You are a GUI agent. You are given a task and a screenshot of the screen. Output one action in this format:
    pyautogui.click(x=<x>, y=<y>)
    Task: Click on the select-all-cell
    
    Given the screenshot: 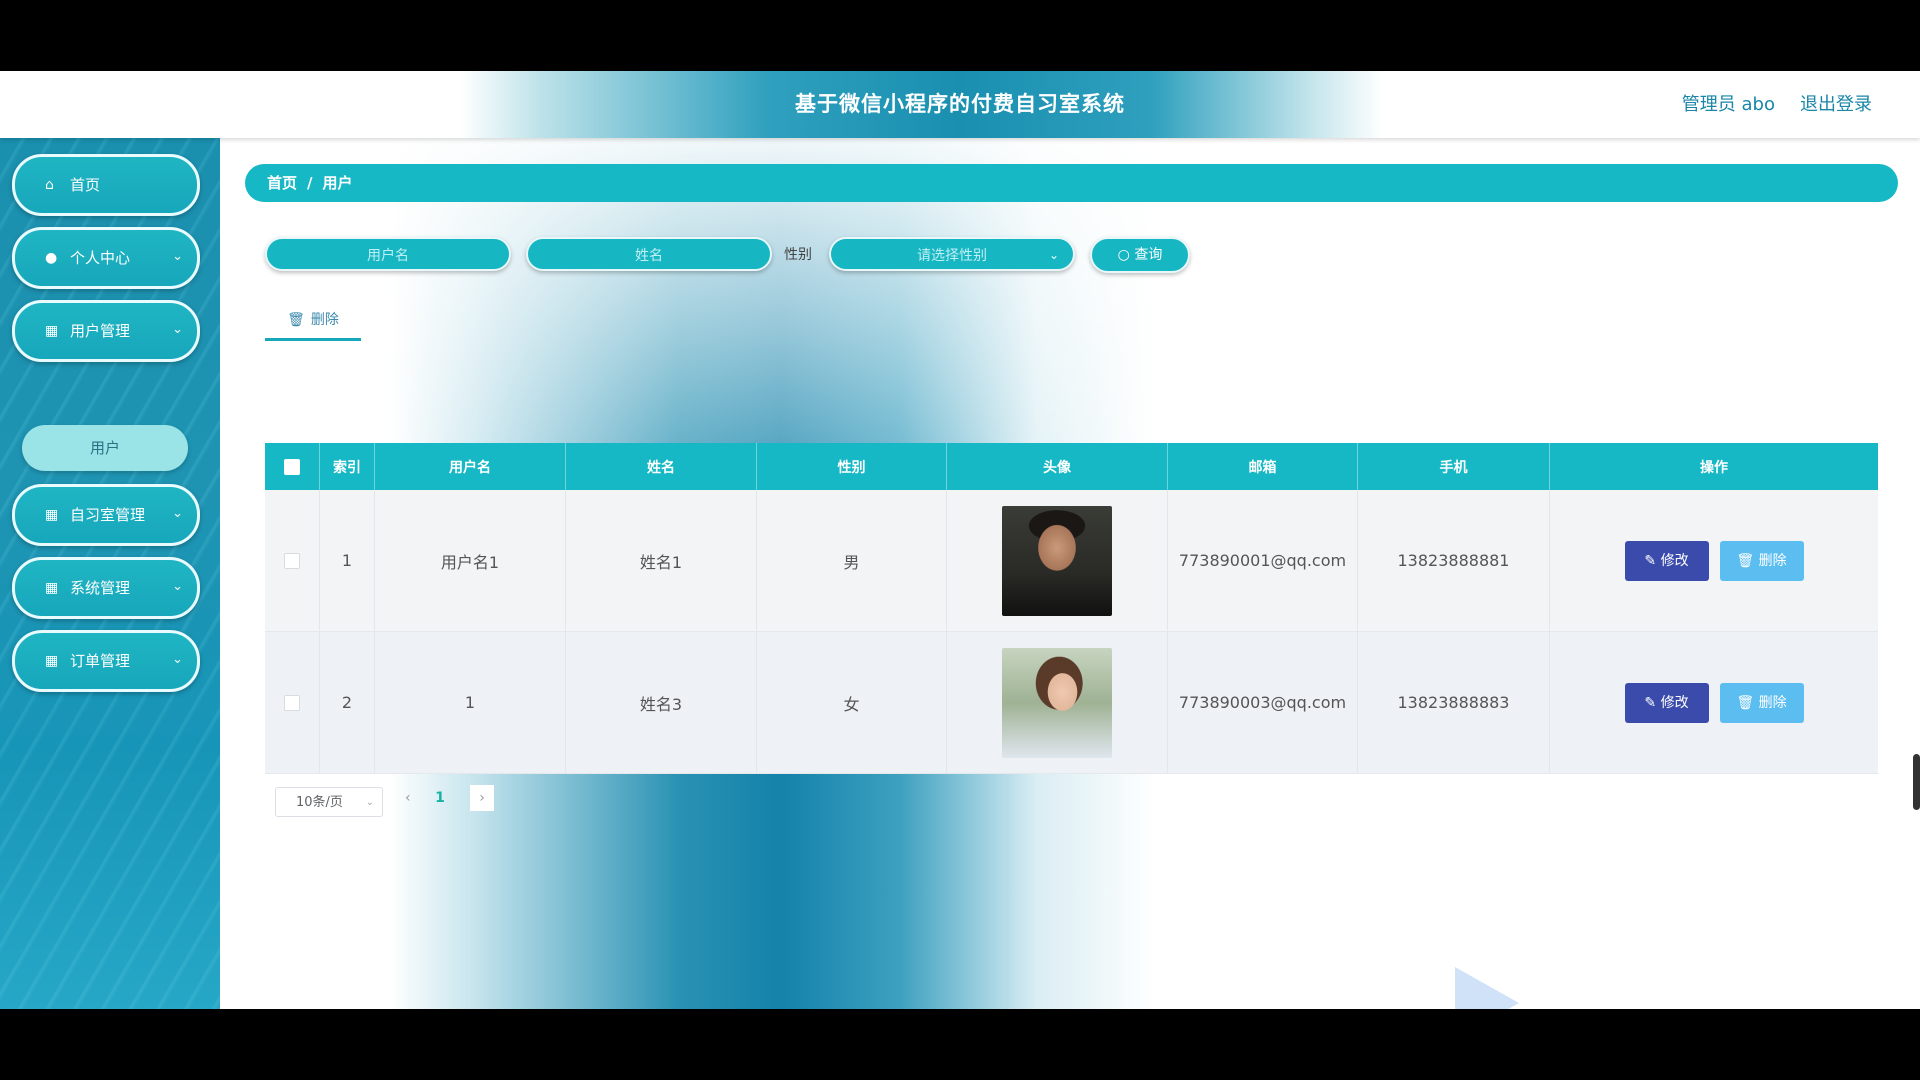 What is the action you would take?
    pyautogui.click(x=292, y=466)
    